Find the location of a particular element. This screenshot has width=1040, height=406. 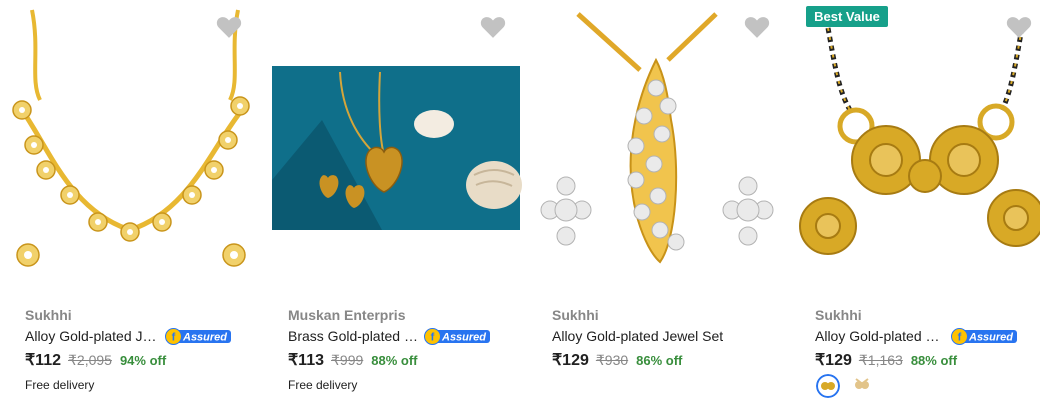

product-mrp: ₹1,163 is located at coordinates (880, 360).